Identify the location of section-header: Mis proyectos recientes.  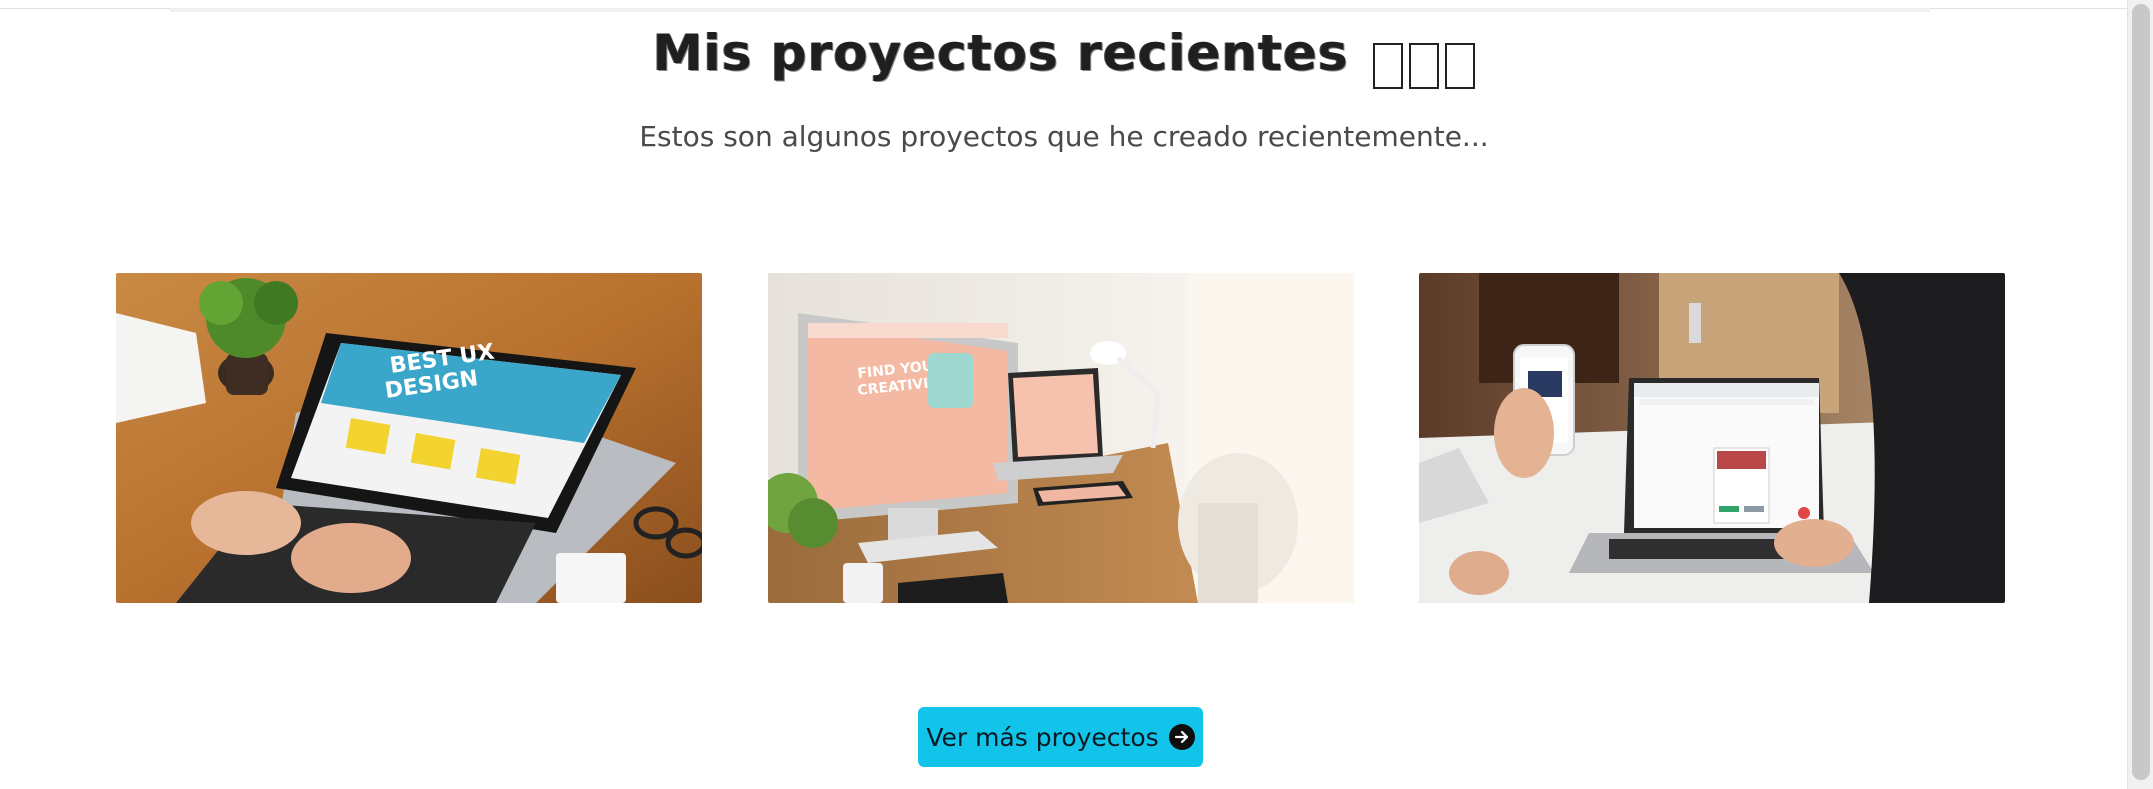
(1064, 56).